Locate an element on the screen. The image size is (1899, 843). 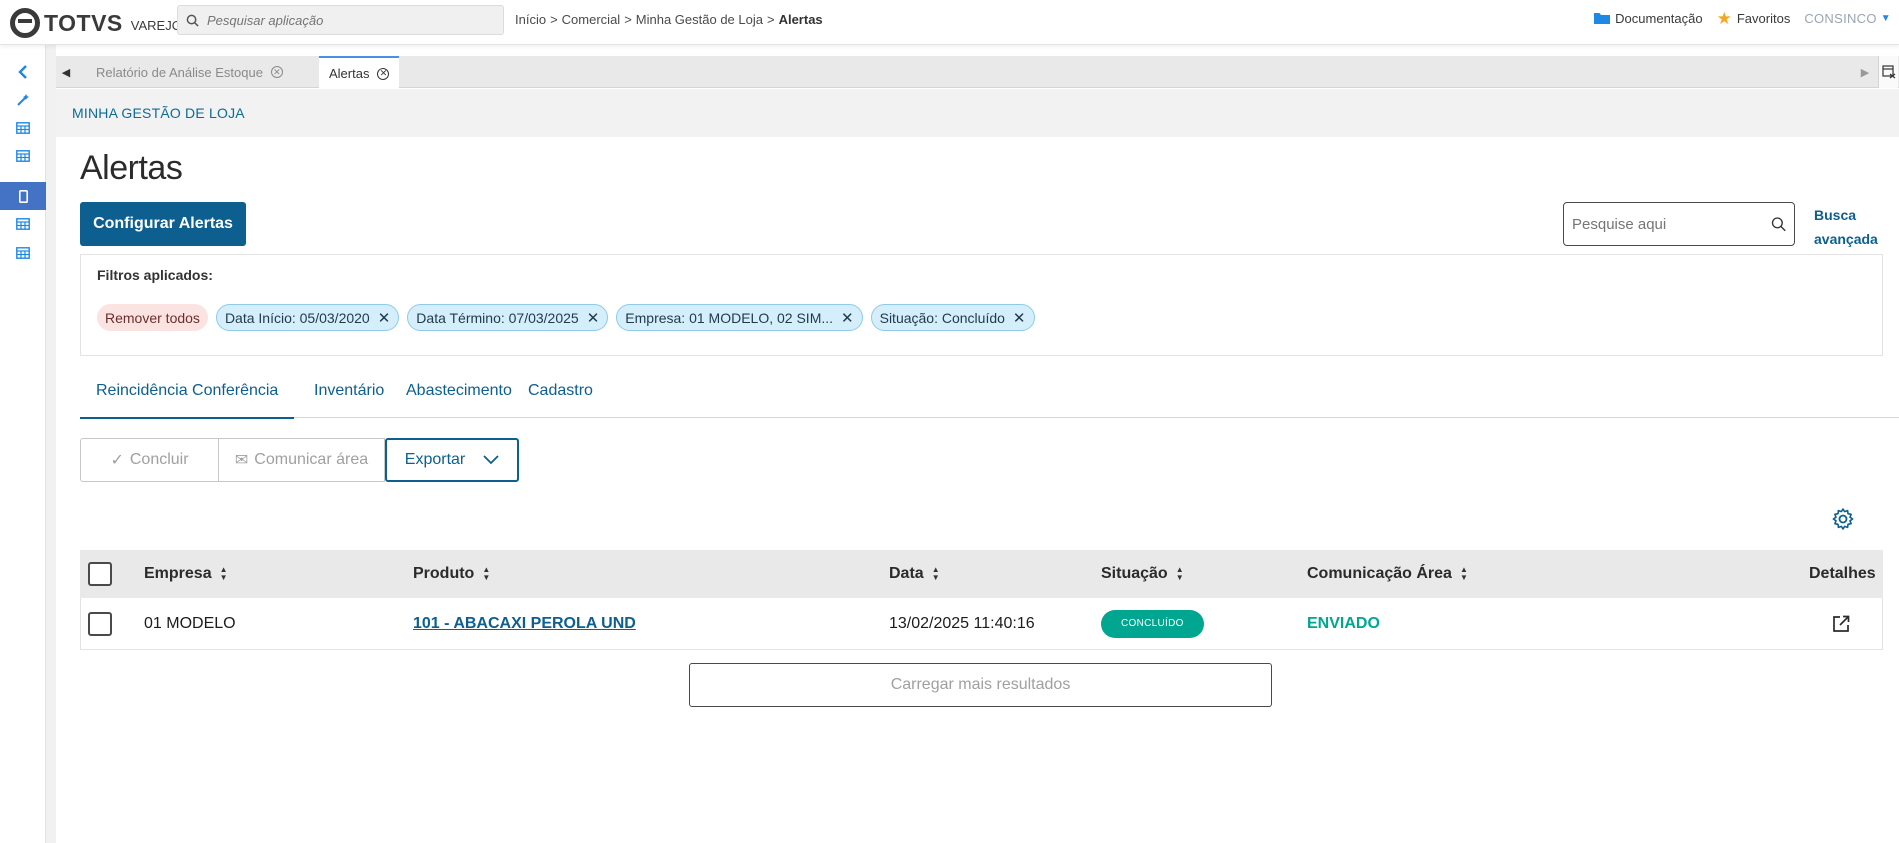
cell-produto: 101 - ABACAXI PEROLA UND is located at coordinates (524, 623).